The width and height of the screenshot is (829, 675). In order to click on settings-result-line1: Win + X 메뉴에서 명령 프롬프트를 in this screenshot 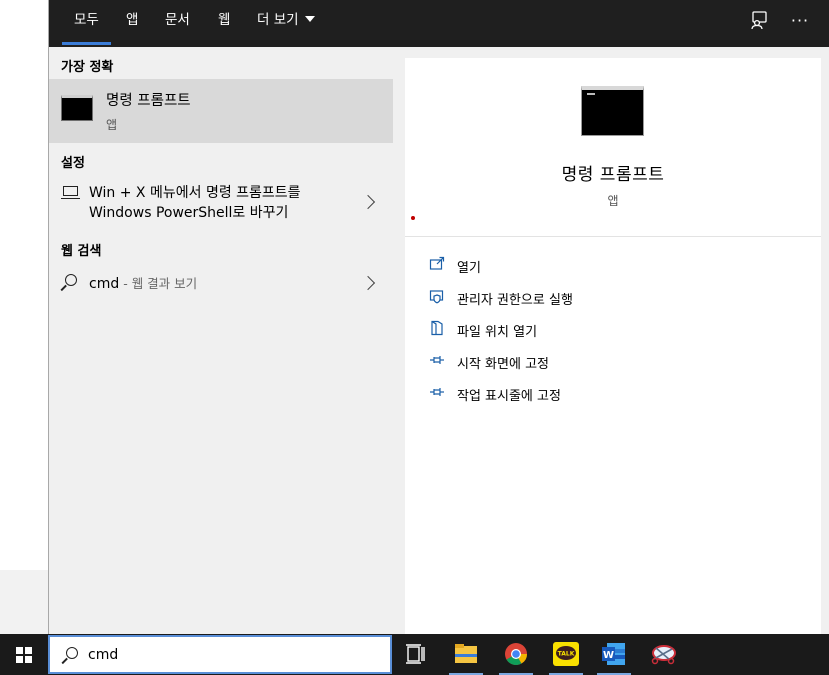, I will do `click(195, 193)`.